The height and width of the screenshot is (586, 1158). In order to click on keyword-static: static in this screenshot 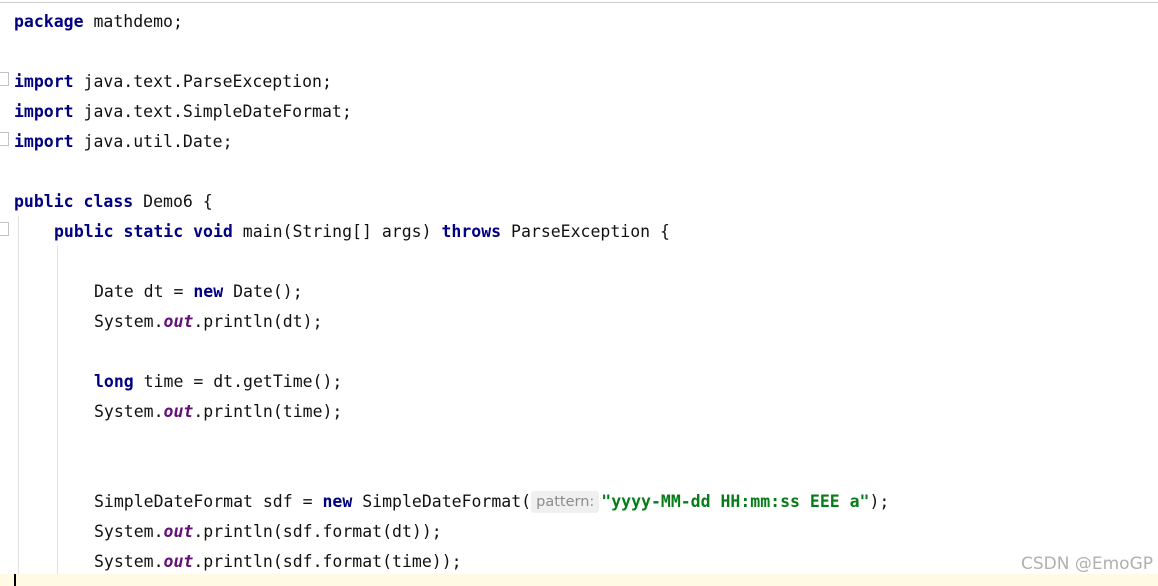, I will do `click(153, 231)`.